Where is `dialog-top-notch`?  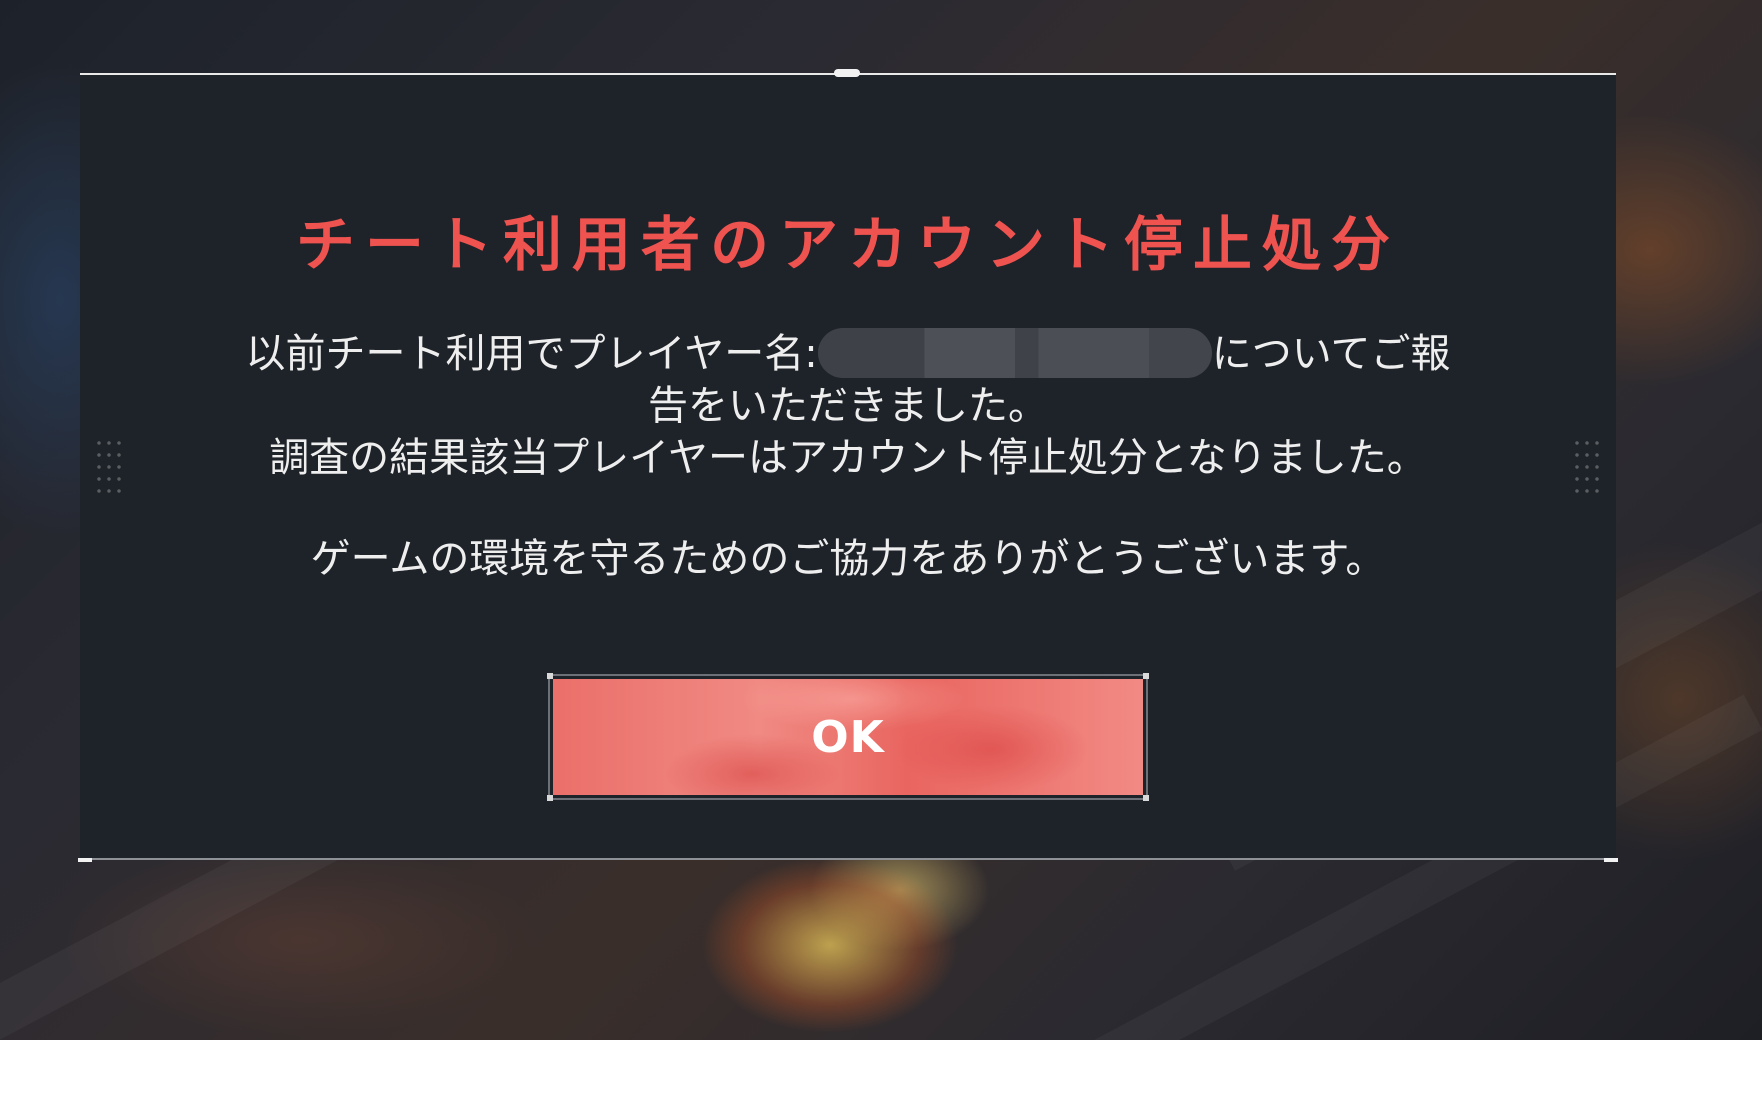 dialog-top-notch is located at coordinates (847, 73).